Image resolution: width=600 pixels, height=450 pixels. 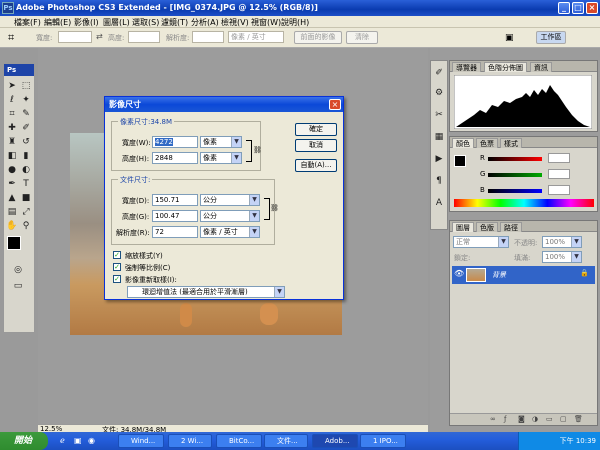 I want to click on layer-style-icon: ƒ, so click(x=505, y=419).